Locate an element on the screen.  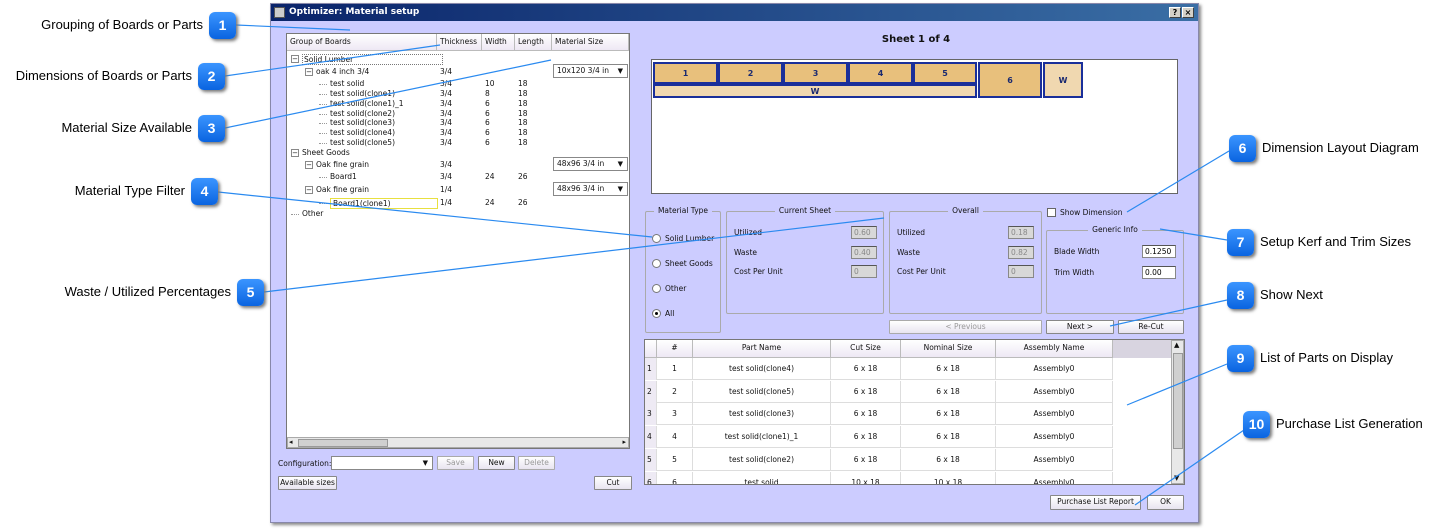
callout-label: Show Next is located at coordinates (1291, 294).